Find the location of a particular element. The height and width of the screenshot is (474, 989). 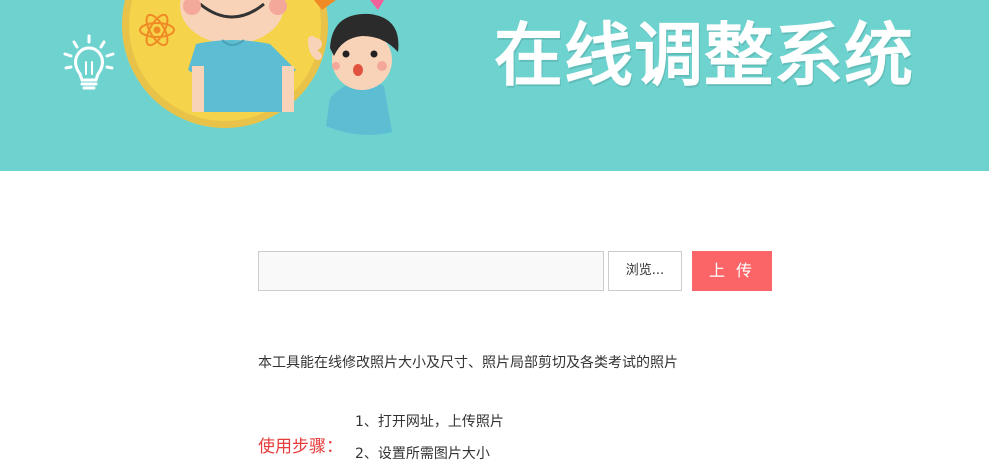

banner-illustration is located at coordinates (231, 67).